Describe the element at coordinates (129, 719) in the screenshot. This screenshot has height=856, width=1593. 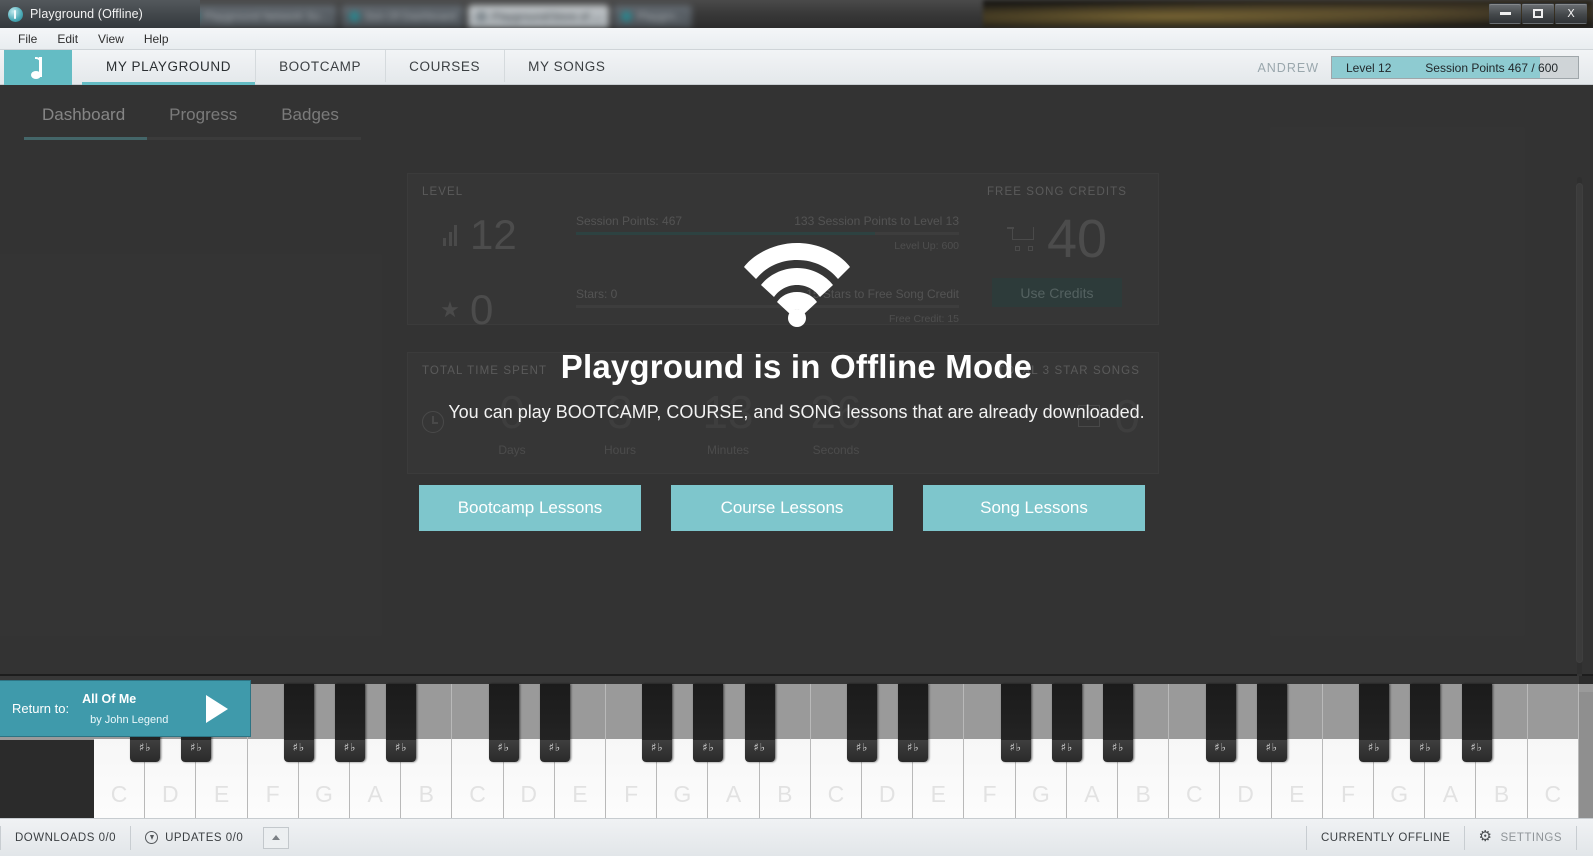
I see `song-artist: by John Legend` at that location.